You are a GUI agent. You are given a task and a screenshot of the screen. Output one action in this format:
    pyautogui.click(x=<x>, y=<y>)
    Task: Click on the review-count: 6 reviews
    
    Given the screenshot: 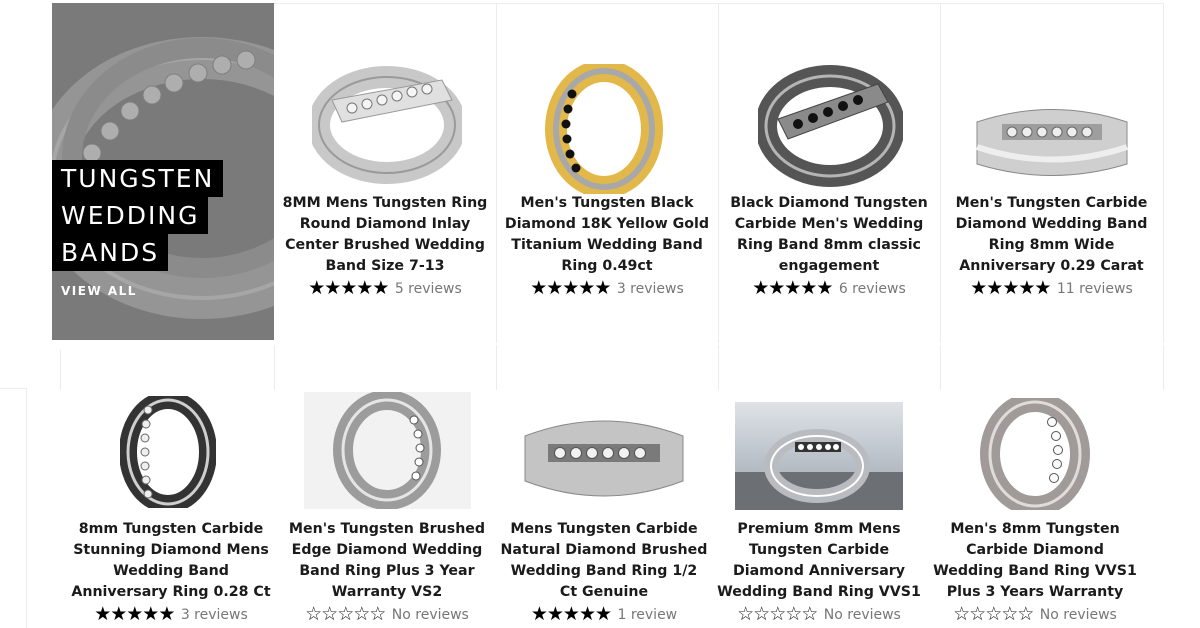 What is the action you would take?
    pyautogui.click(x=872, y=288)
    